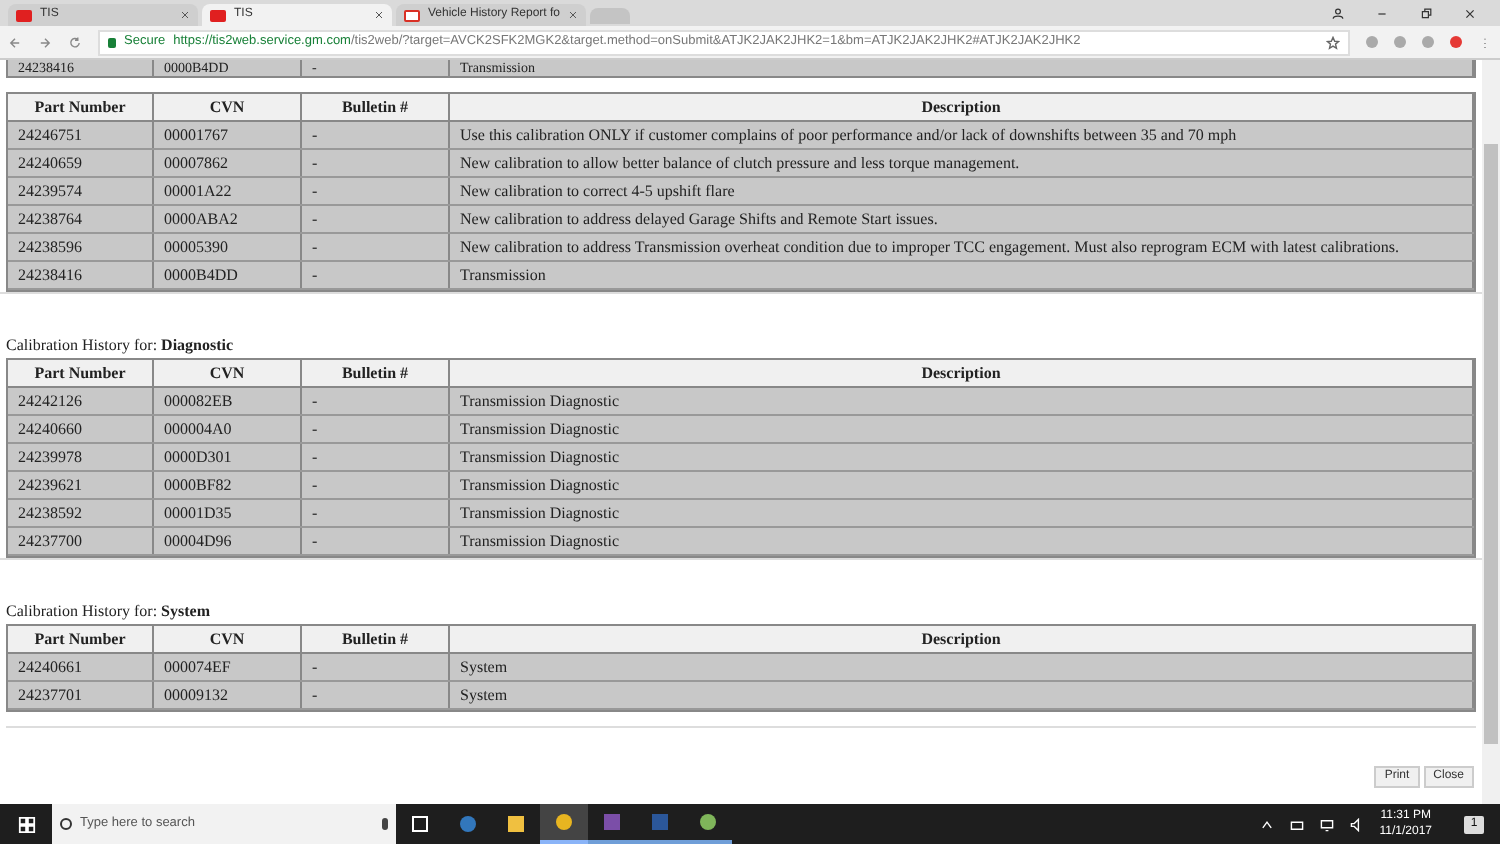  I want to click on table-cell: 0000D301, so click(228, 457).